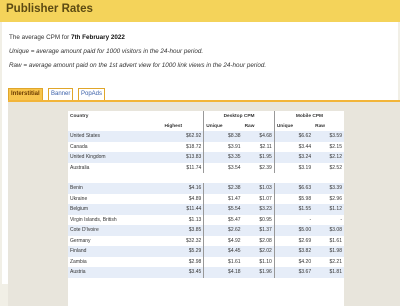 This screenshot has height=306, width=400. What do you see at coordinates (223, 261) in the screenshot?
I see `cell-d-unique: $1.61` at bounding box center [223, 261].